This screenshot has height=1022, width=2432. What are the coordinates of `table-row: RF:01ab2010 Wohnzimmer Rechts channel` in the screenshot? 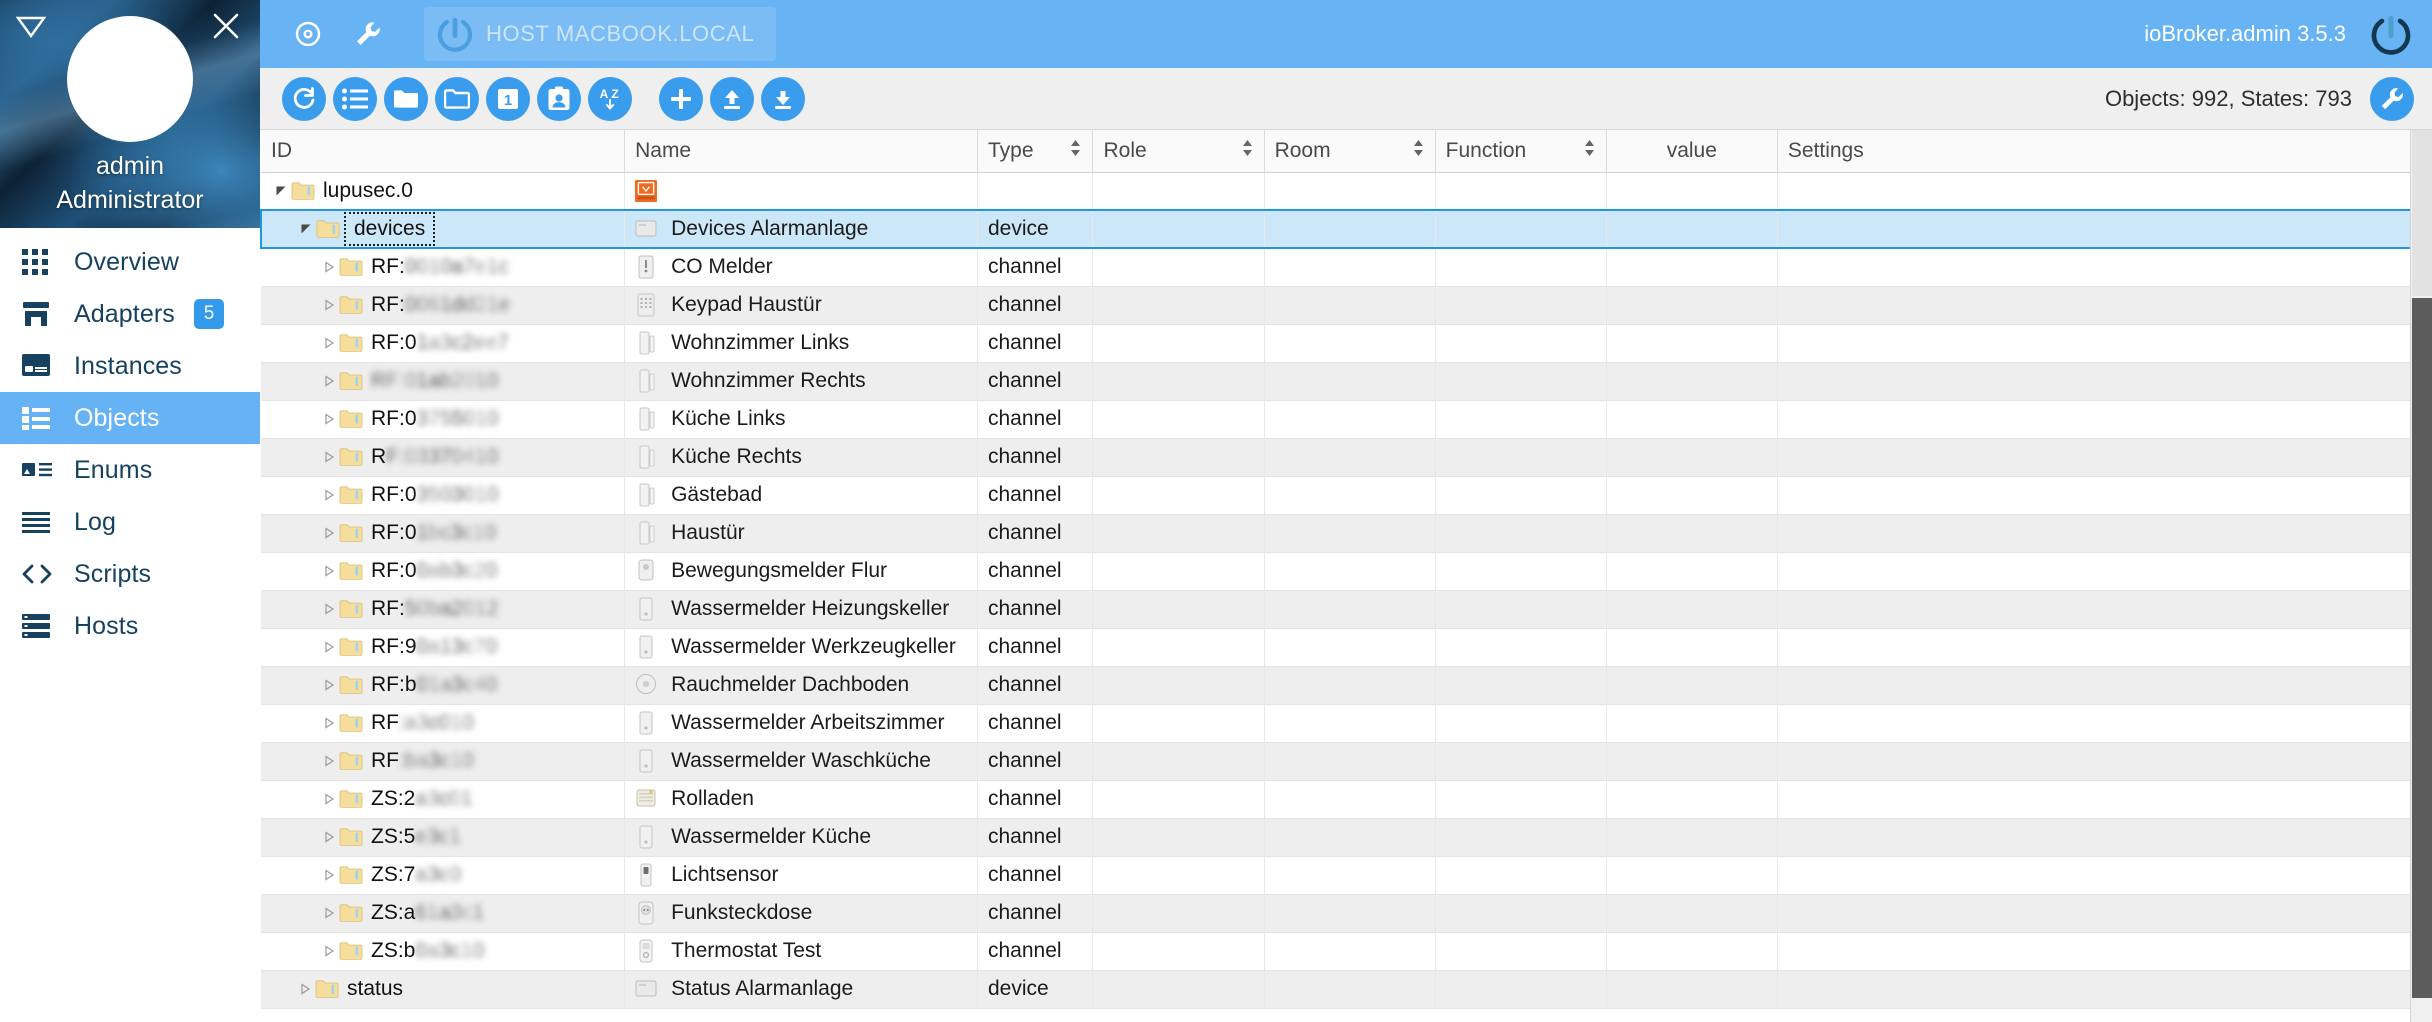 It's located at (1346, 381).